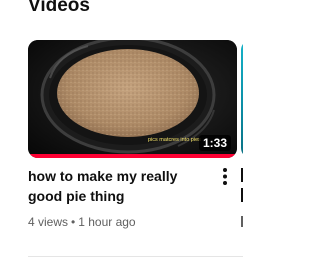 This screenshot has height=257, width=320. I want to click on more-actions-button, so click(225, 176).